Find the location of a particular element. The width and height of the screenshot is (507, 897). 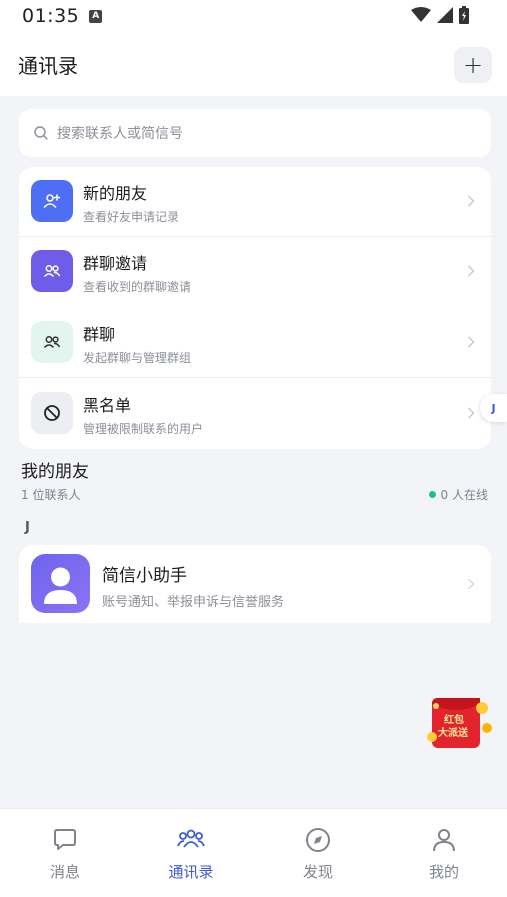

menu-item-title: 群聊 is located at coordinates (99, 334).